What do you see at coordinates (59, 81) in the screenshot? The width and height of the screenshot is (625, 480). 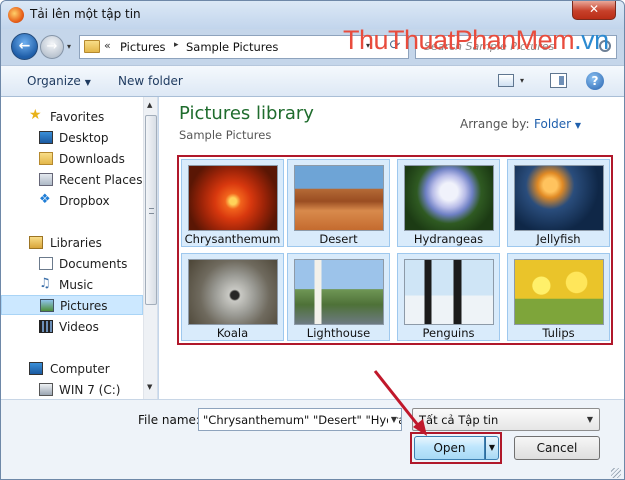 I see `organize-button: Organize ▼` at bounding box center [59, 81].